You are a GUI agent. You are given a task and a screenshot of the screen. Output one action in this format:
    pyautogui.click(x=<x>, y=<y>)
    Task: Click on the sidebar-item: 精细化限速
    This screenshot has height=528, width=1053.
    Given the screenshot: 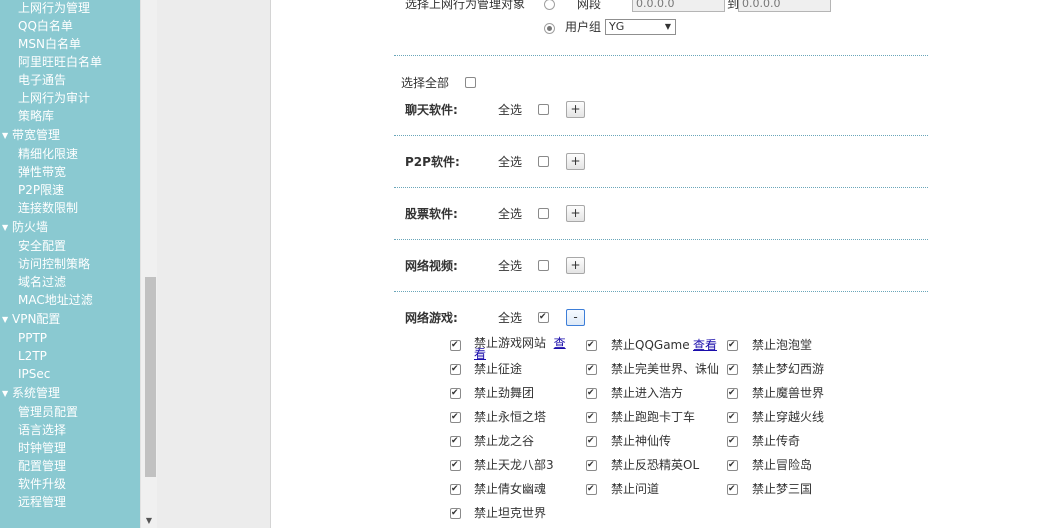 What is the action you would take?
    pyautogui.click(x=70, y=154)
    